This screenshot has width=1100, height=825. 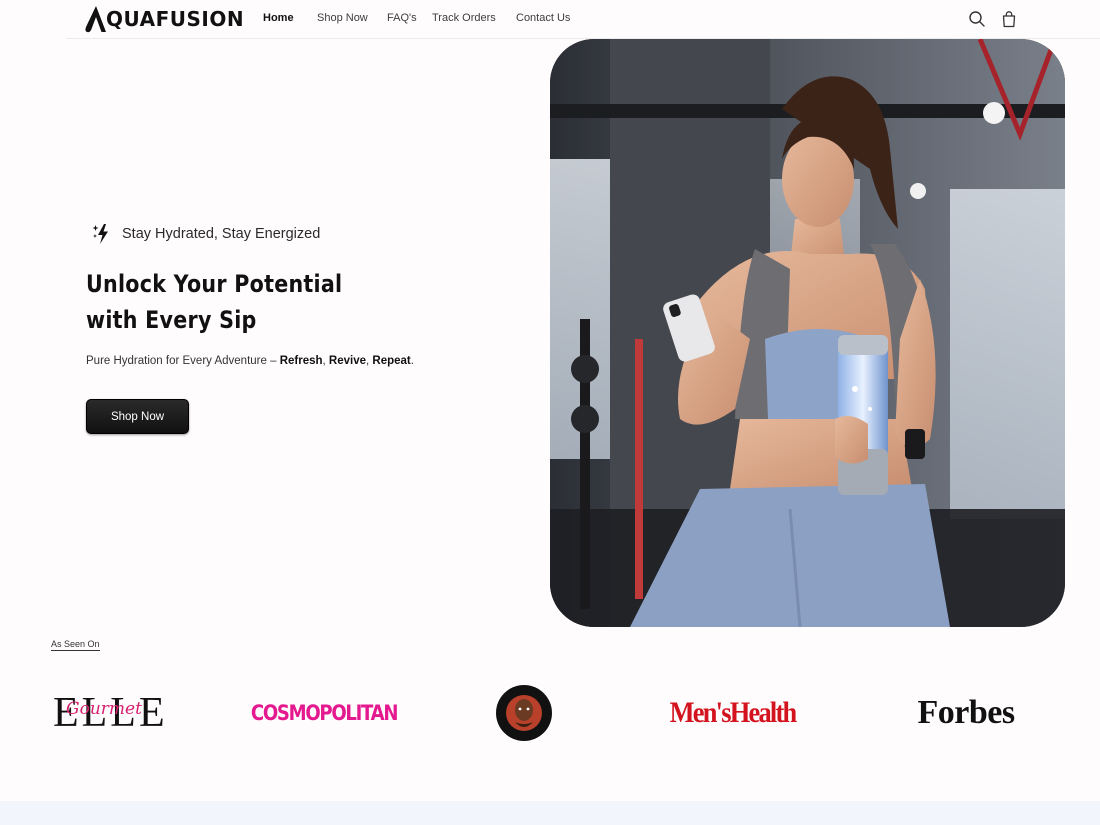 I want to click on hero-tagline: Stay Hydrated, Stay Energized, so click(x=206, y=234).